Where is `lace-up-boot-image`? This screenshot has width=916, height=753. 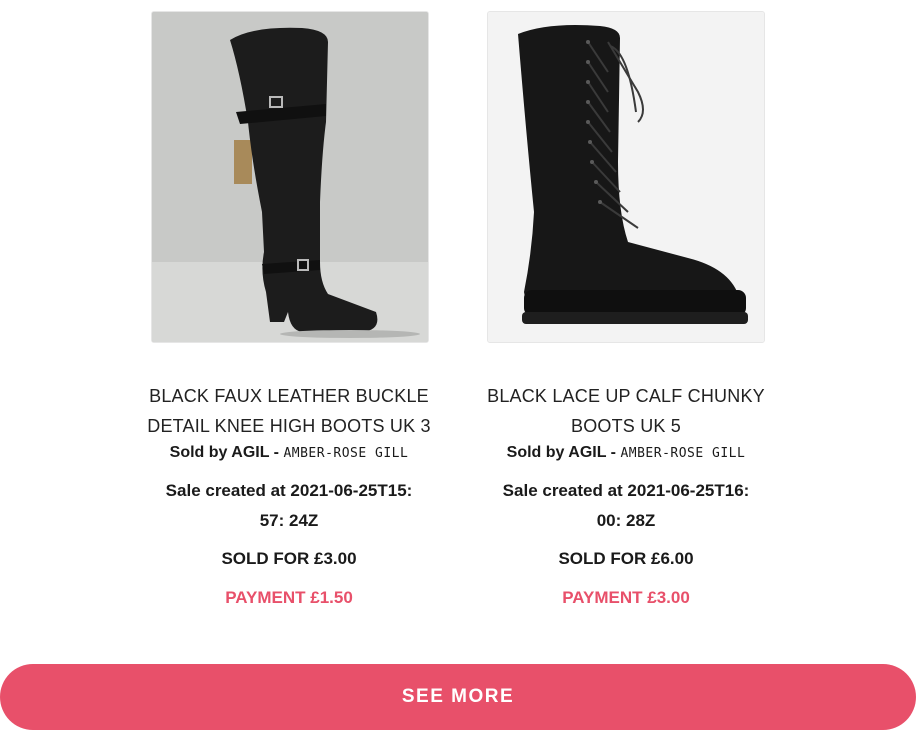
lace-up-boot-image is located at coordinates (626, 177).